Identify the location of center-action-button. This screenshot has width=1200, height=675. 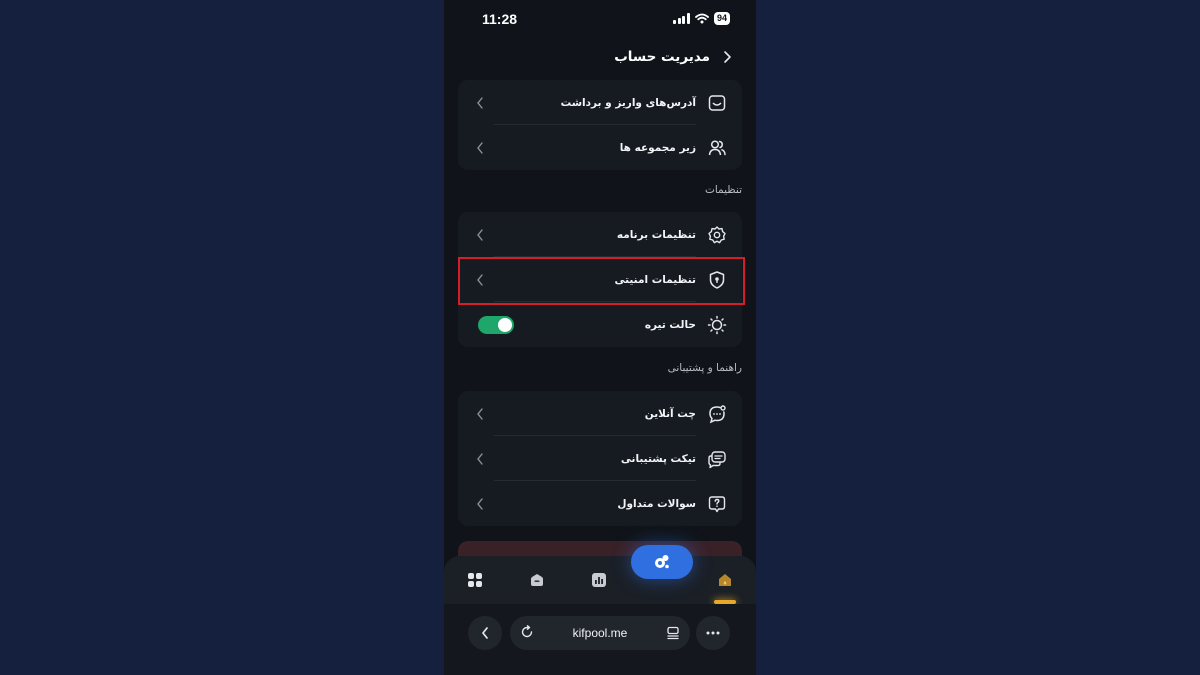
(662, 562).